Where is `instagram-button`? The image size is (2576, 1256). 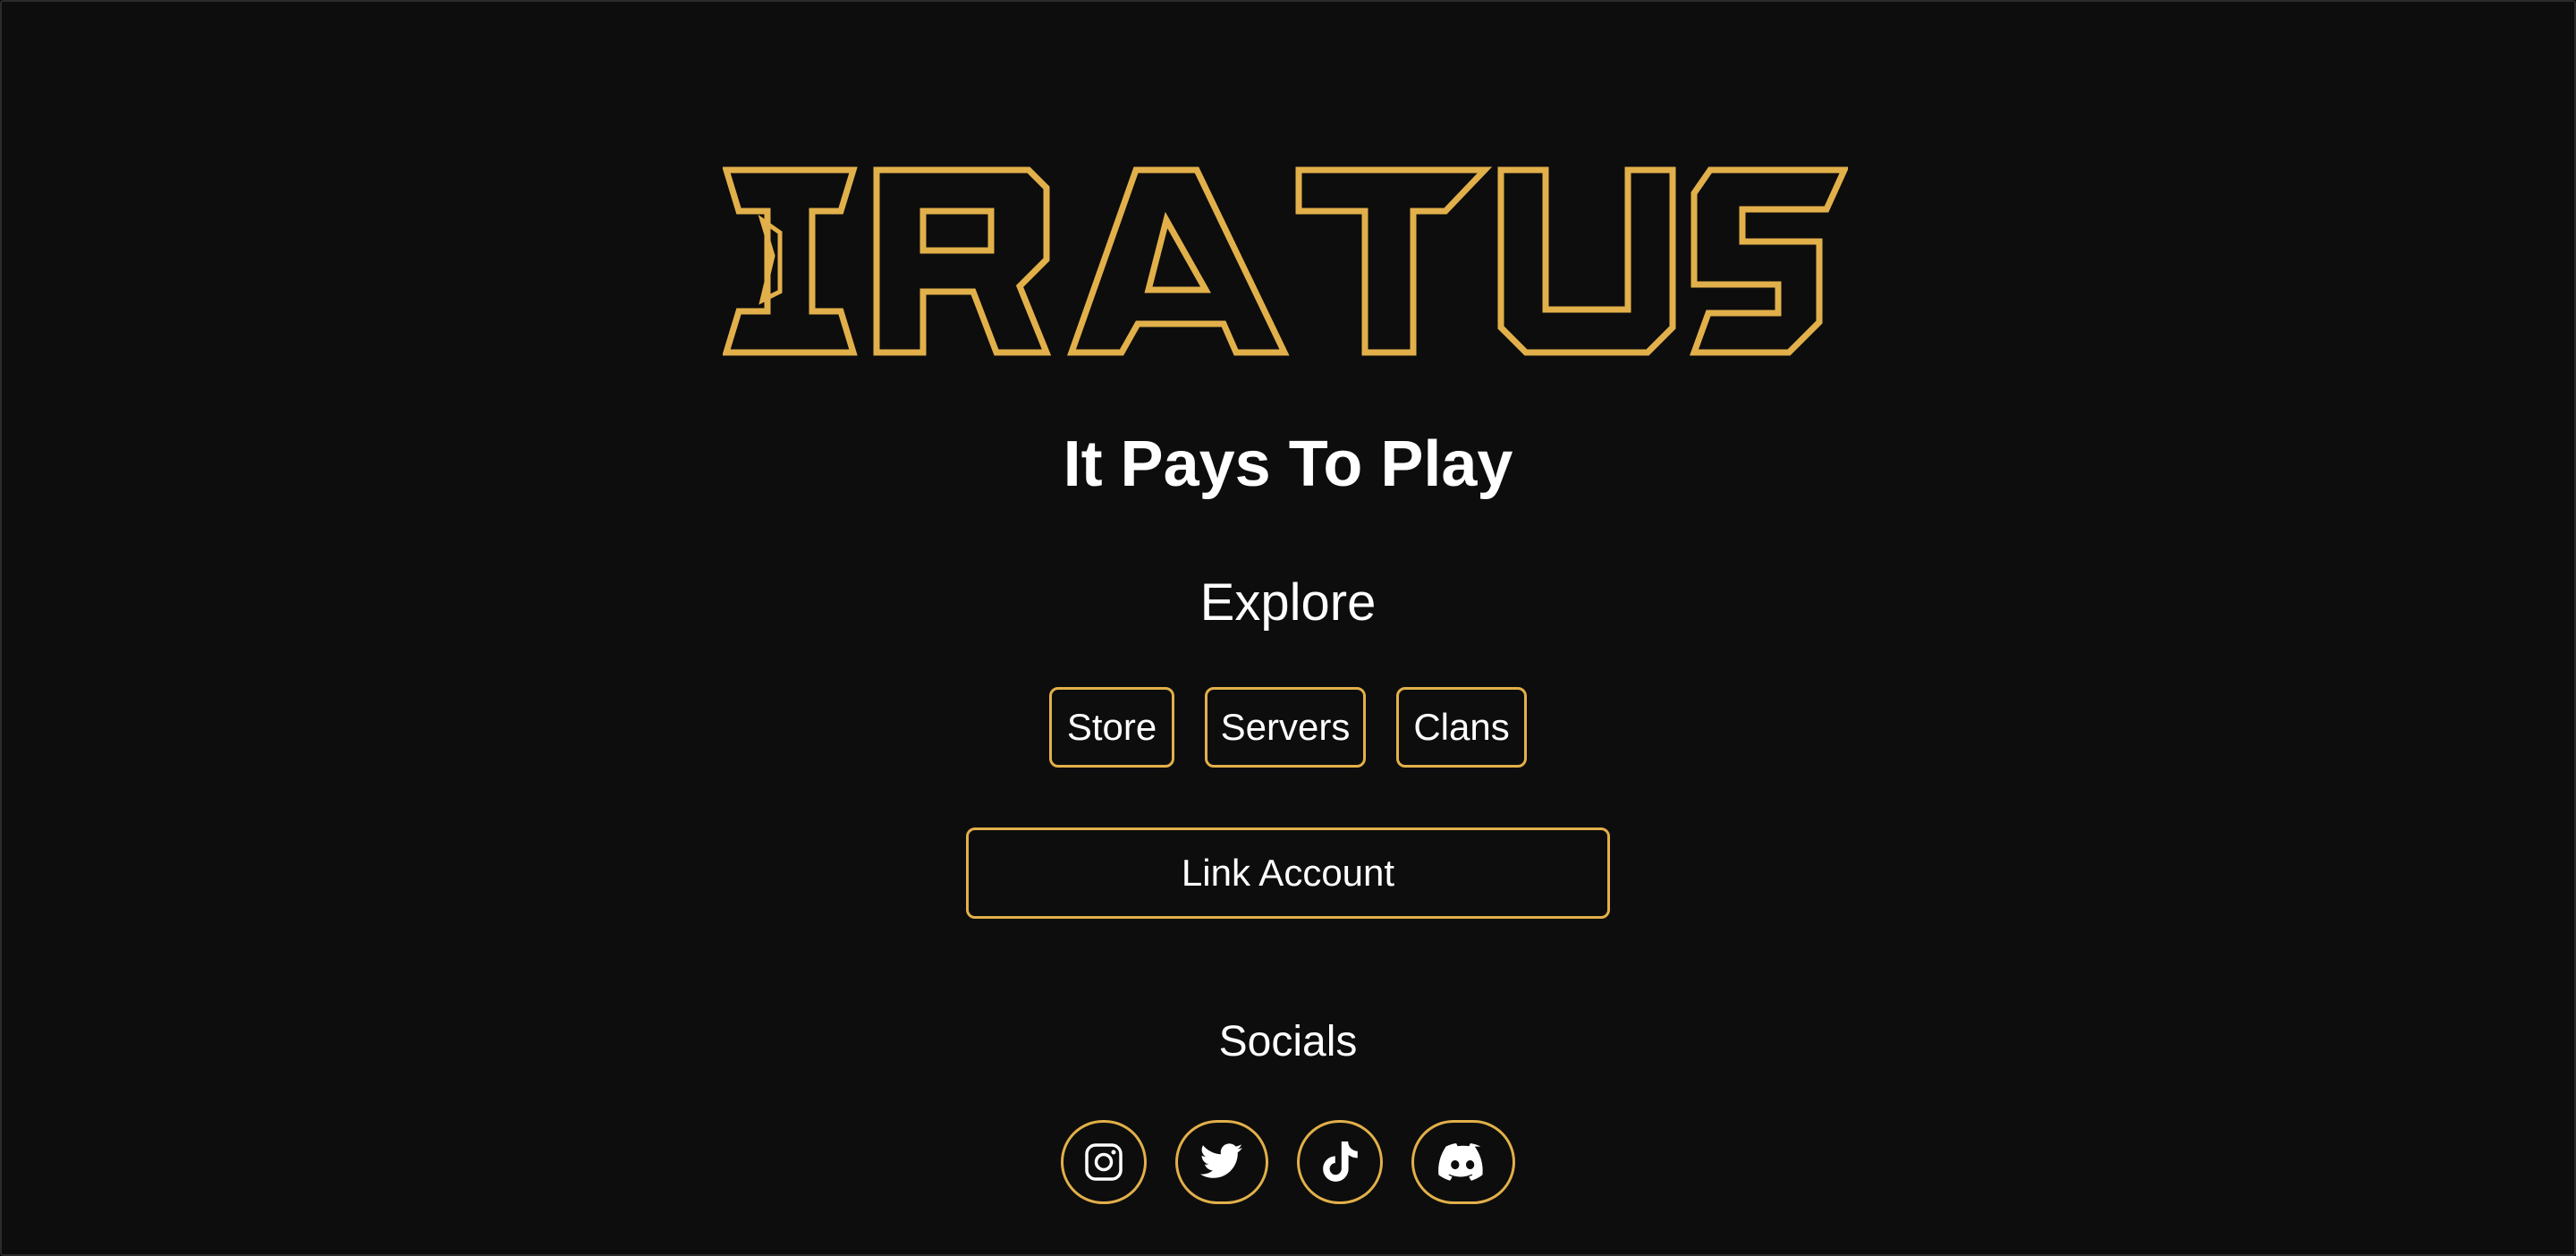 instagram-button is located at coordinates (1104, 1162).